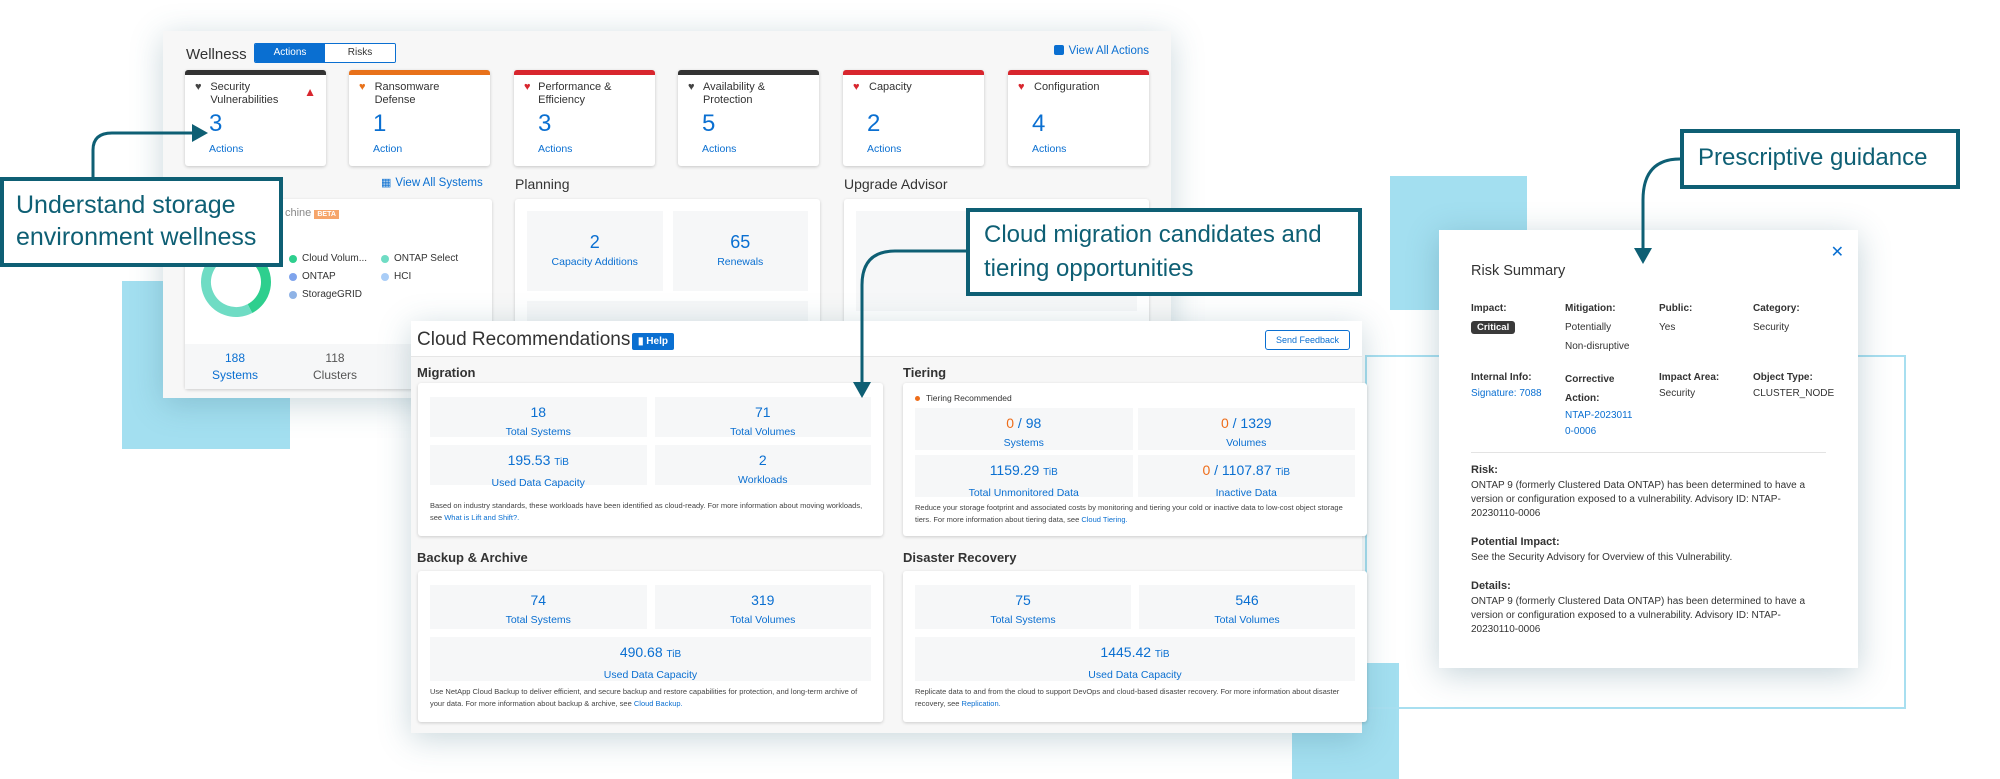  What do you see at coordinates (1820, 159) in the screenshot?
I see `callout-guidance: Prescriptive guidance` at bounding box center [1820, 159].